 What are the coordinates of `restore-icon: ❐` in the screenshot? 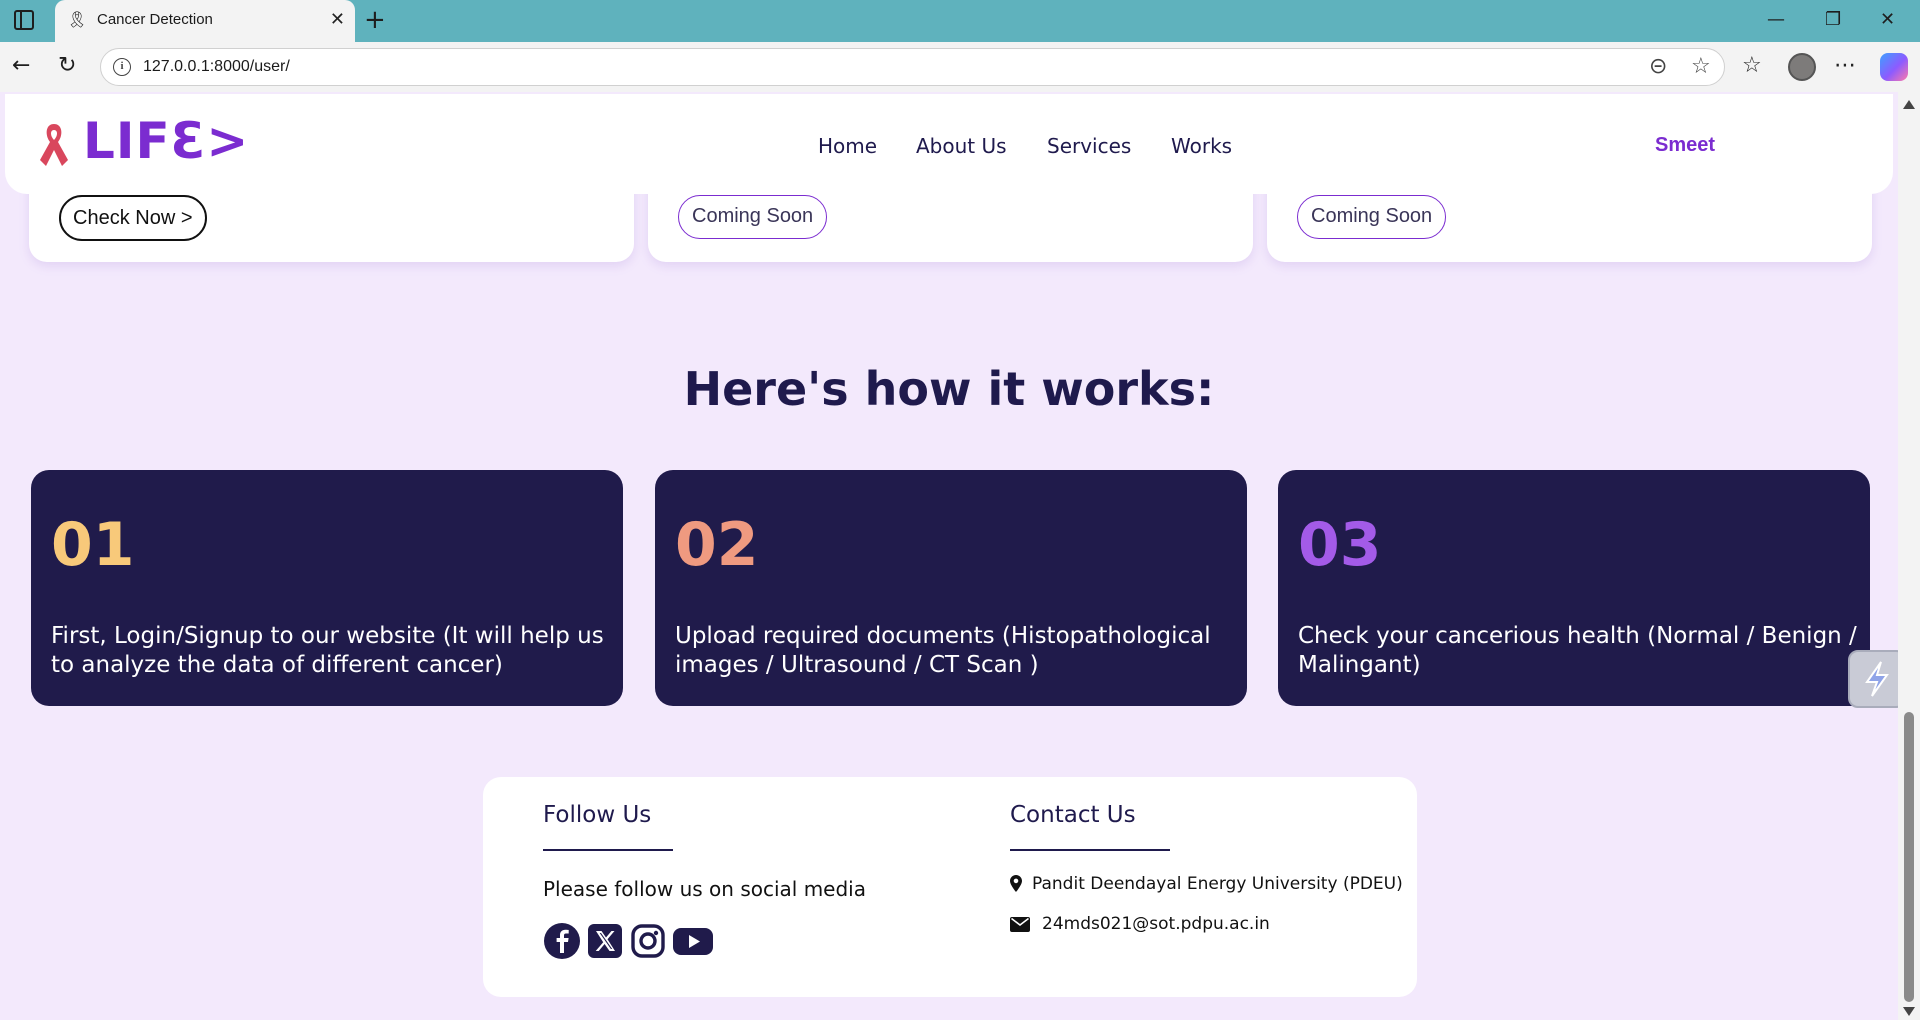 It's located at (1833, 20).